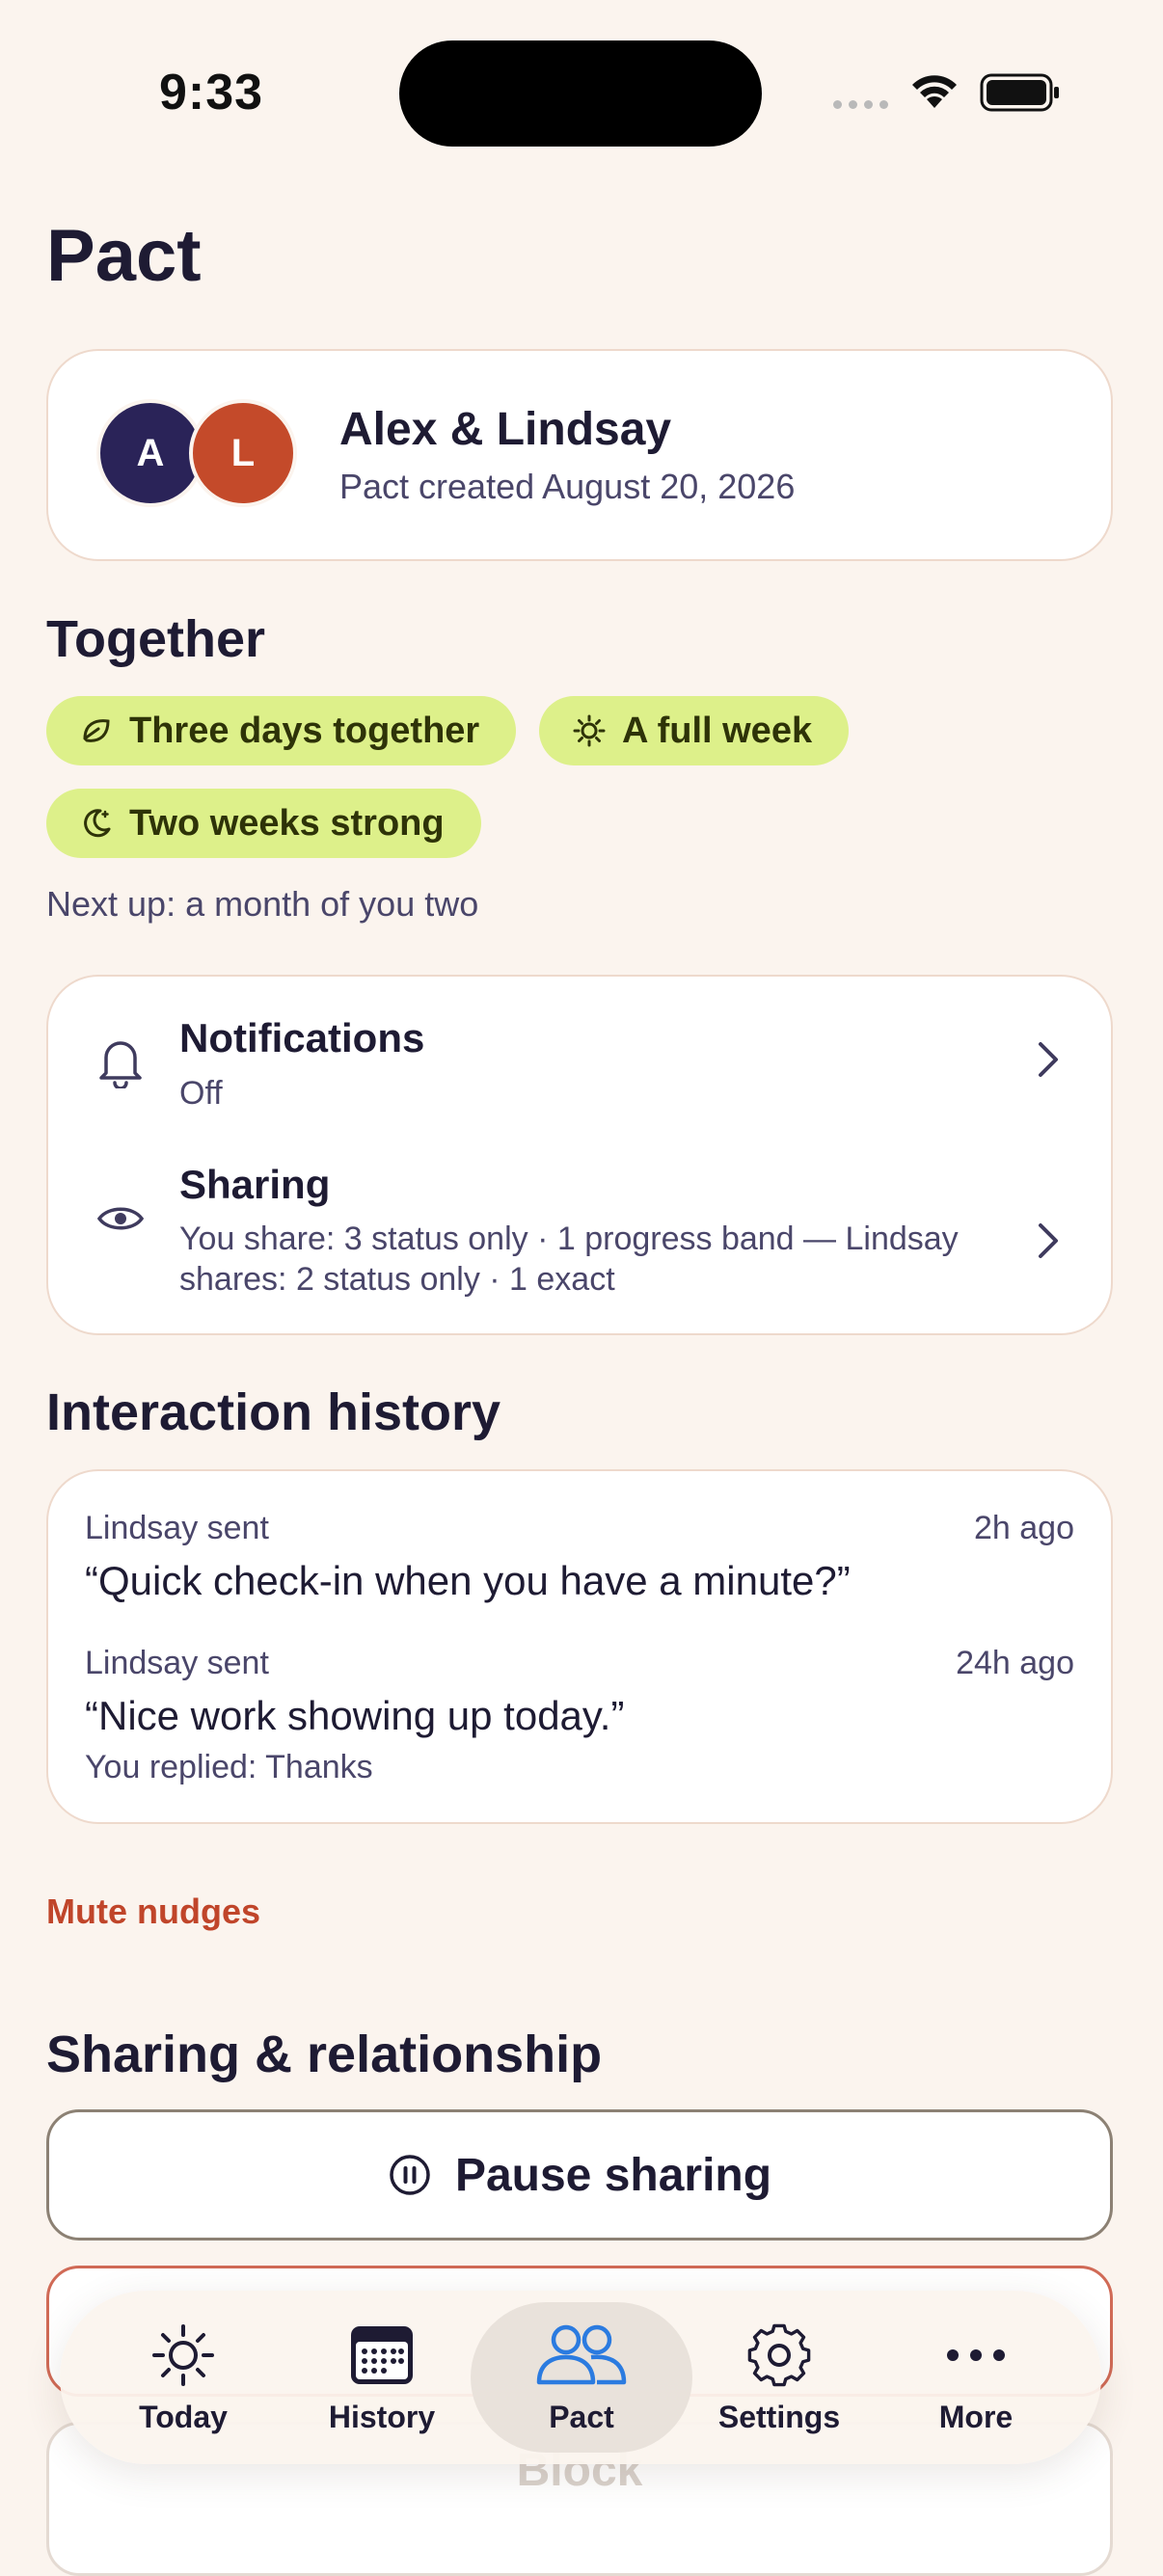 Image resolution: width=1163 pixels, height=2576 pixels. What do you see at coordinates (304, 730) in the screenshot?
I see `chip-label: Three days together` at bounding box center [304, 730].